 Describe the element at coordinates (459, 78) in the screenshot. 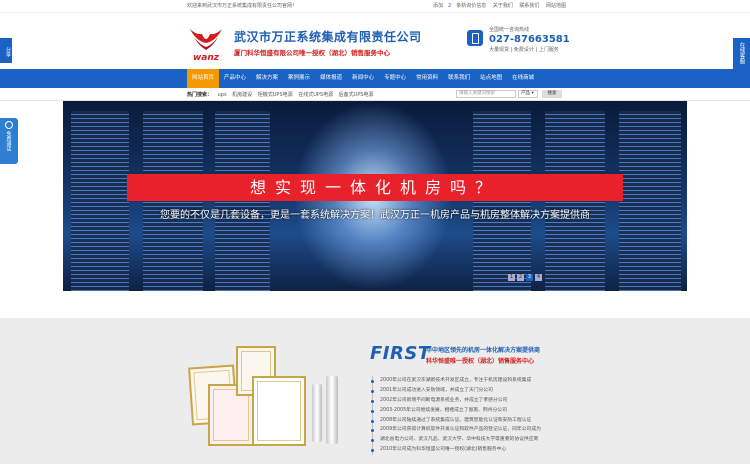

I see `nav-item-contact: 联系我们` at that location.